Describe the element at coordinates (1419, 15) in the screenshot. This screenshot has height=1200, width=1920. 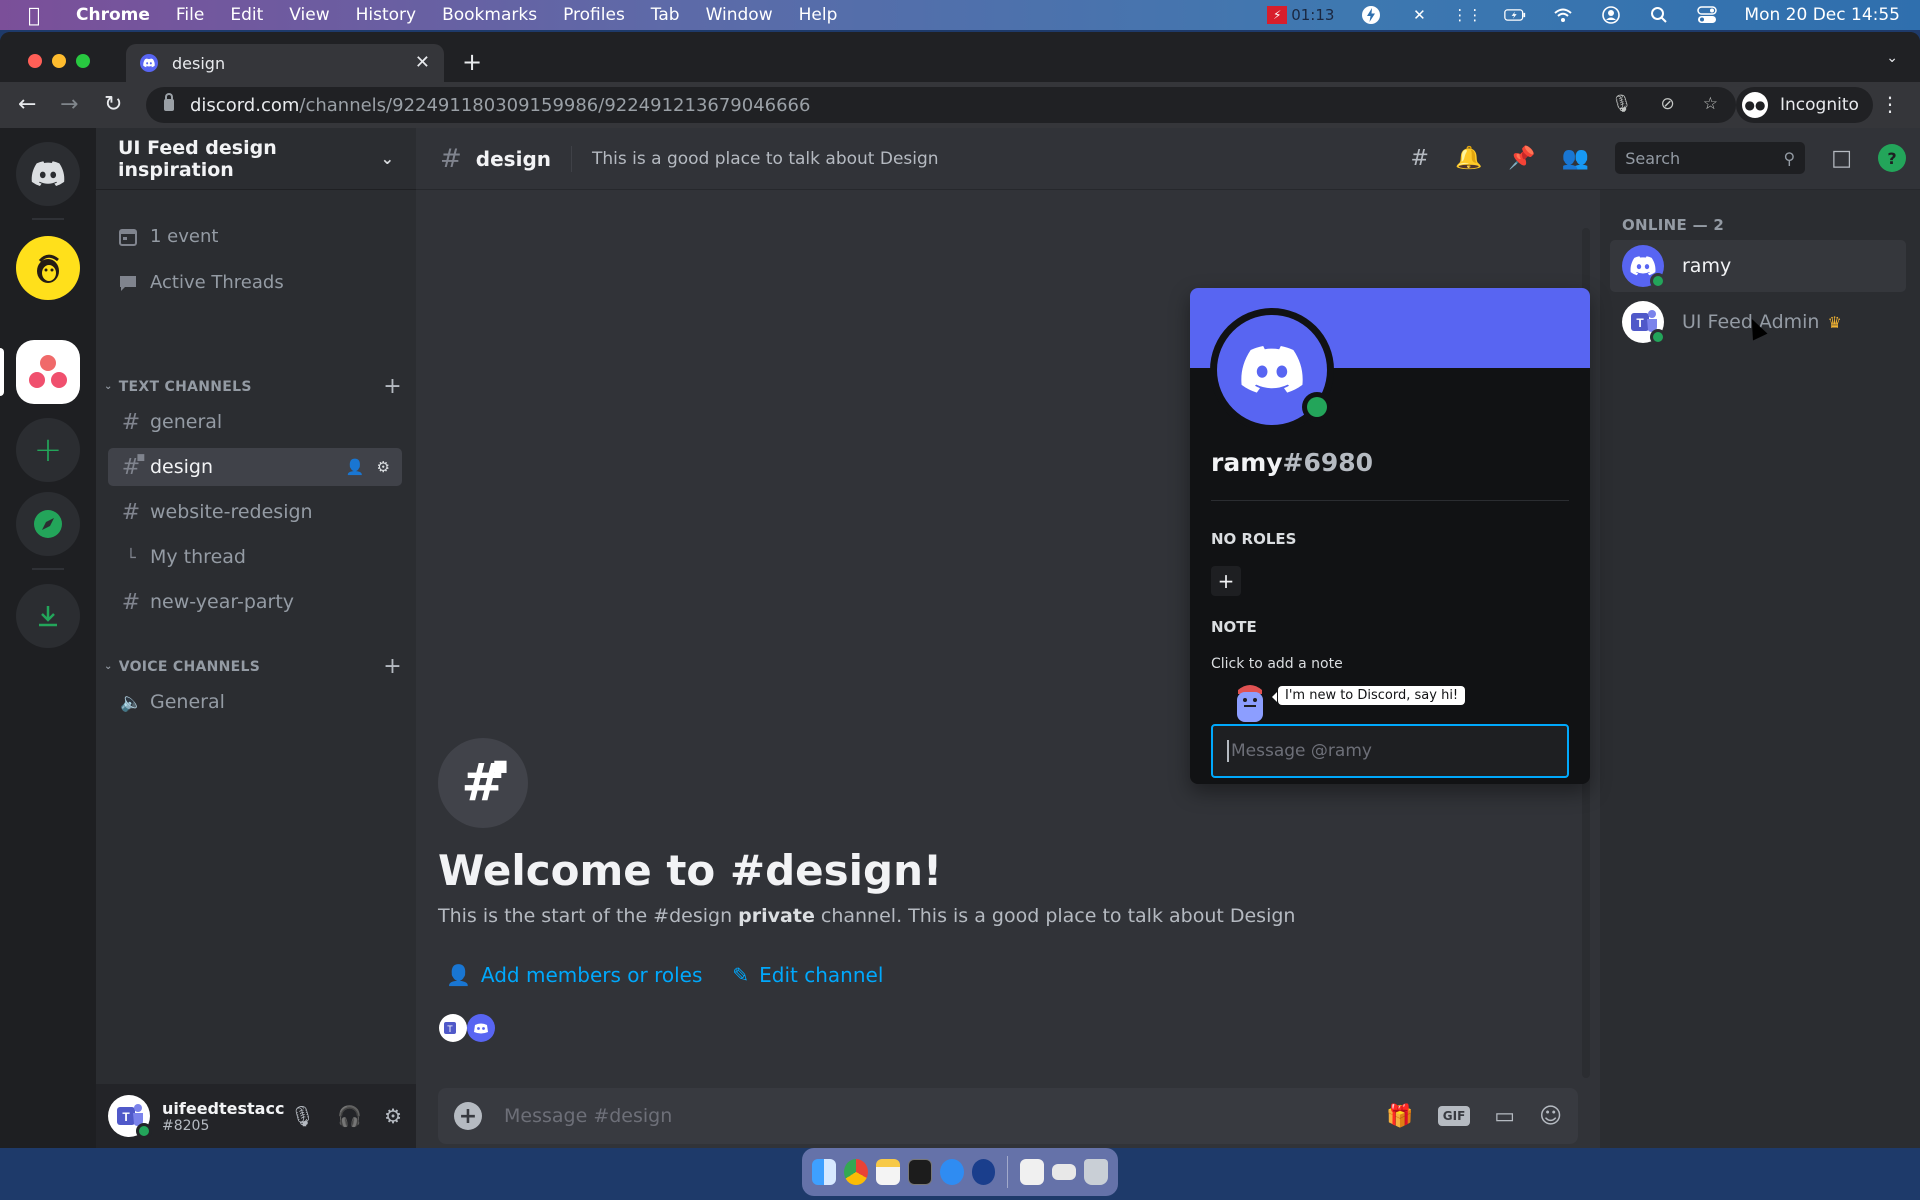
I see `bluetooth-icon: ✕` at that location.